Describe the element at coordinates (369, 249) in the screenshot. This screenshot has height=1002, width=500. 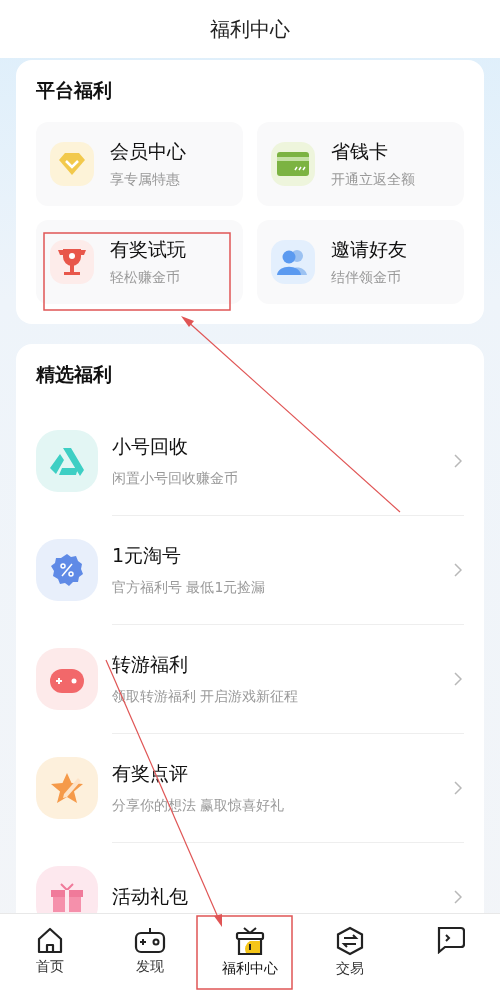
I see `tile-title: 邀请好友` at that location.